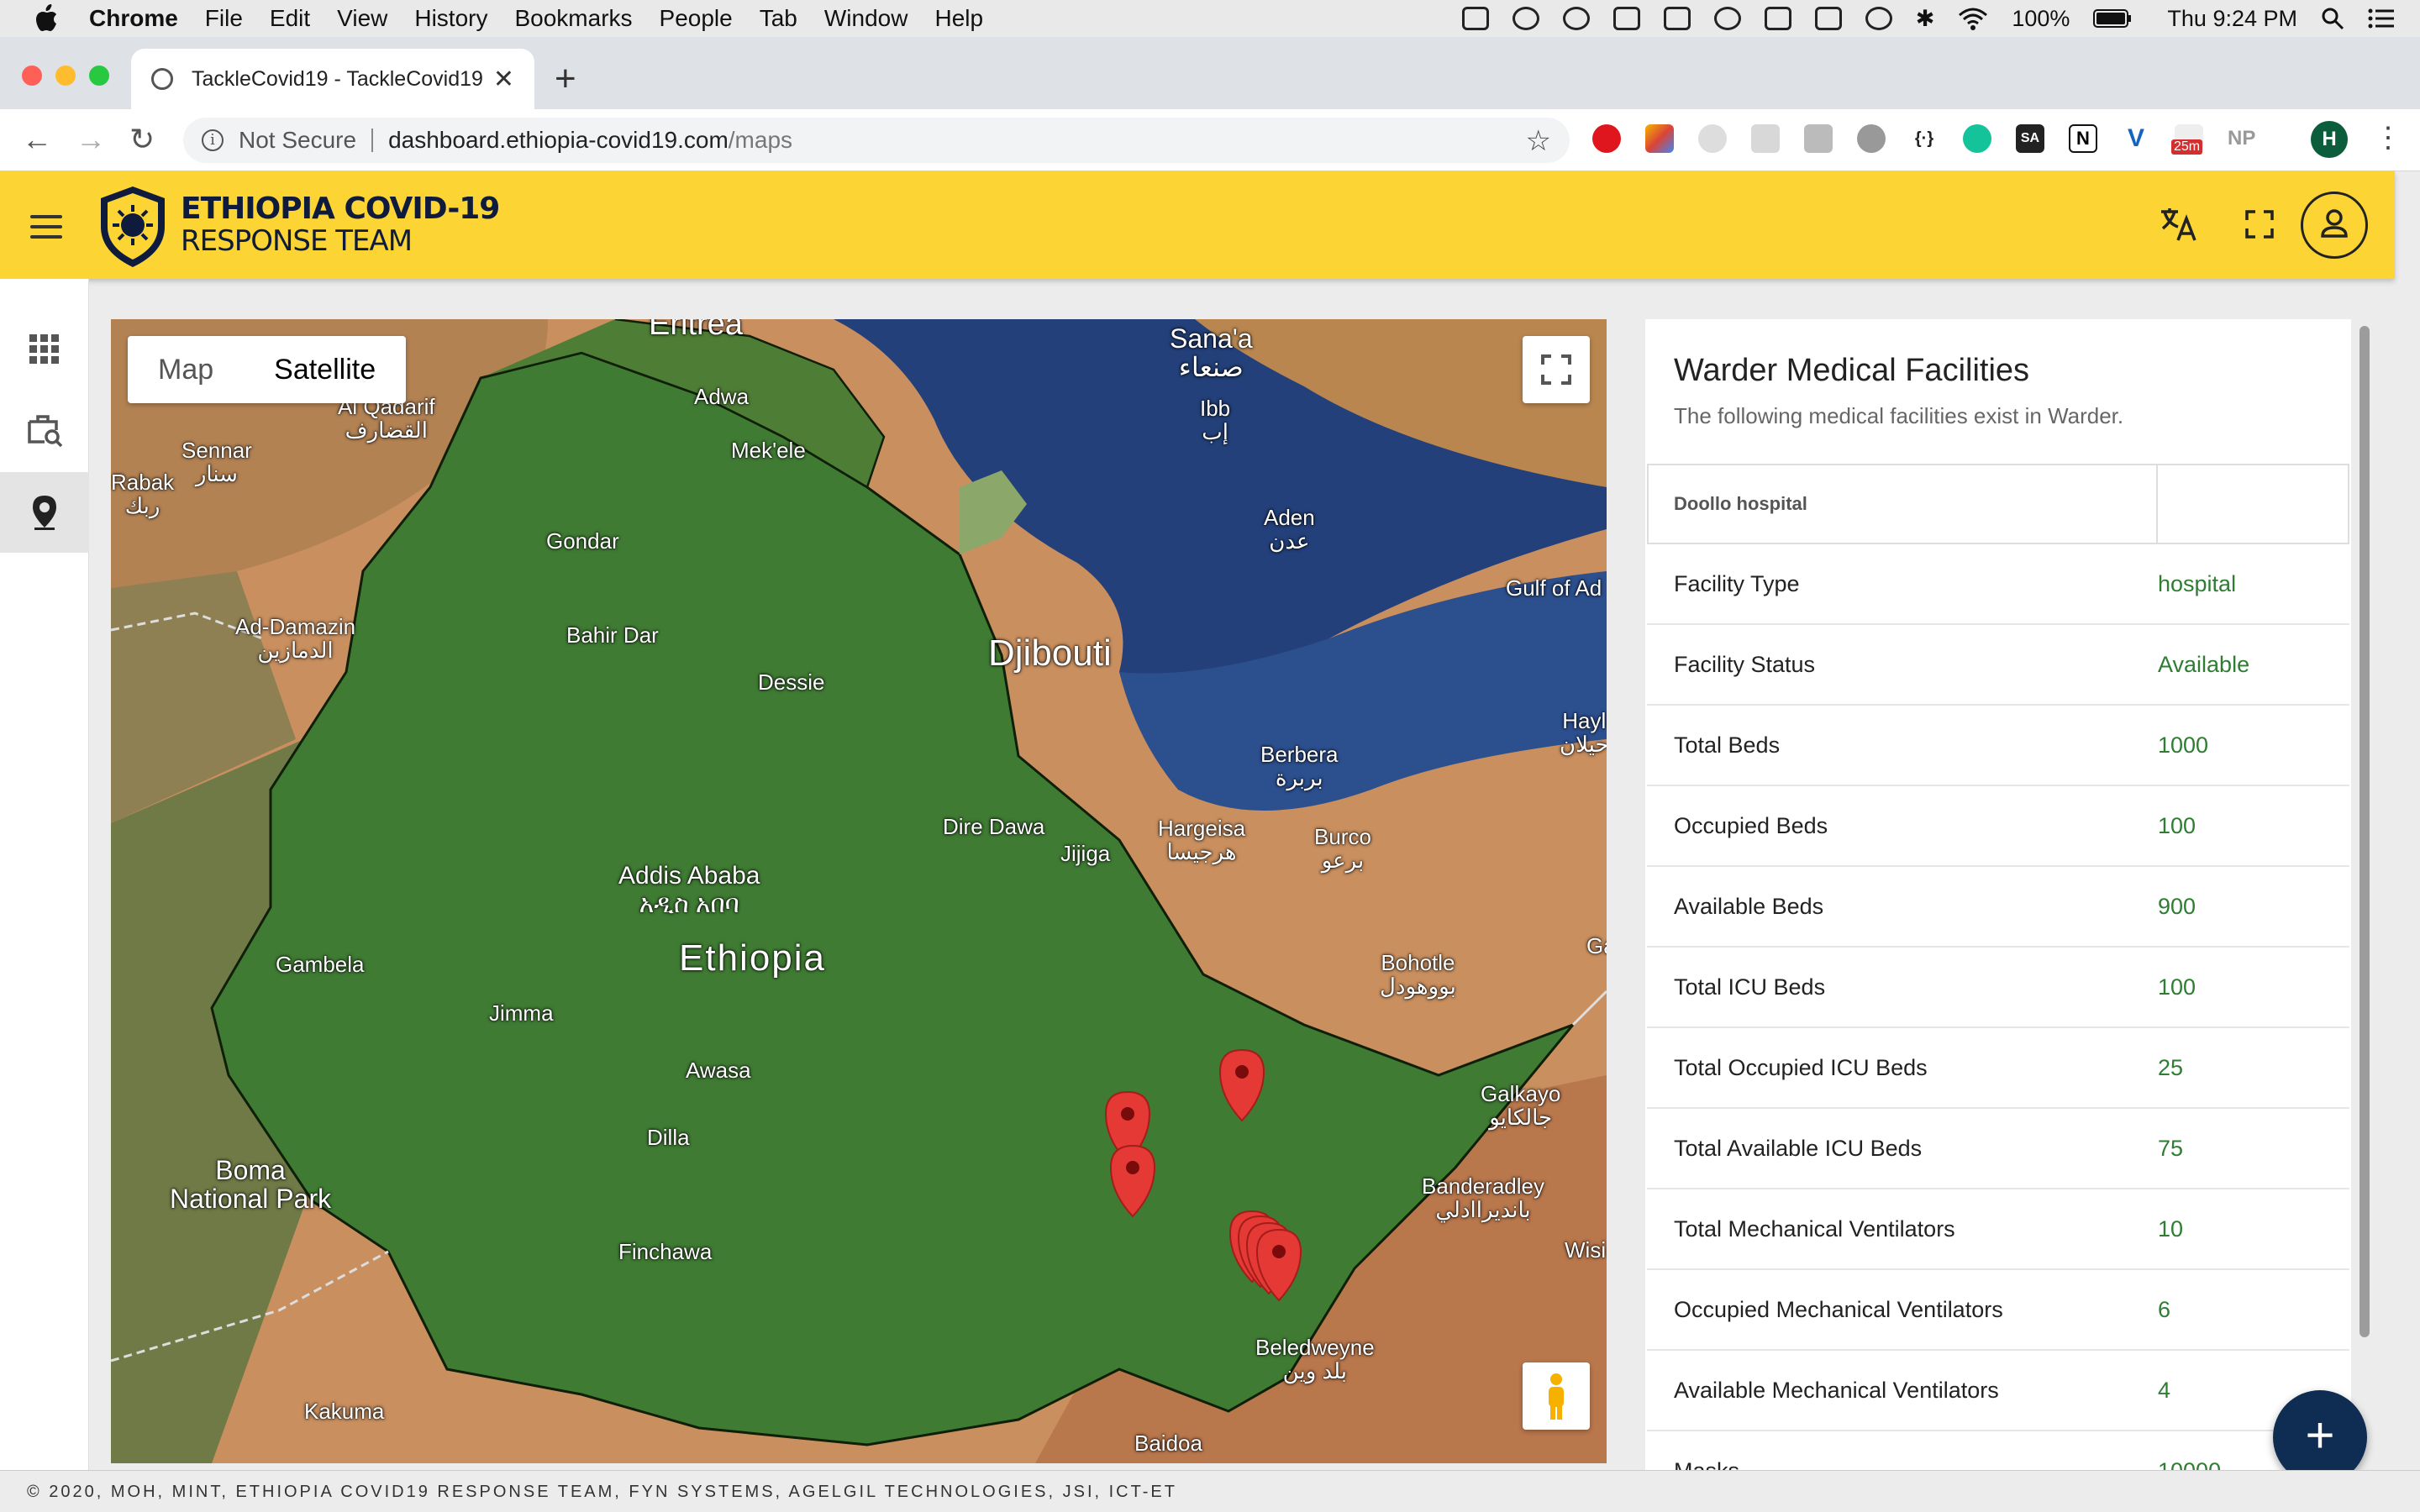 The height and width of the screenshot is (1512, 2420). I want to click on menu-view: View, so click(362, 18).